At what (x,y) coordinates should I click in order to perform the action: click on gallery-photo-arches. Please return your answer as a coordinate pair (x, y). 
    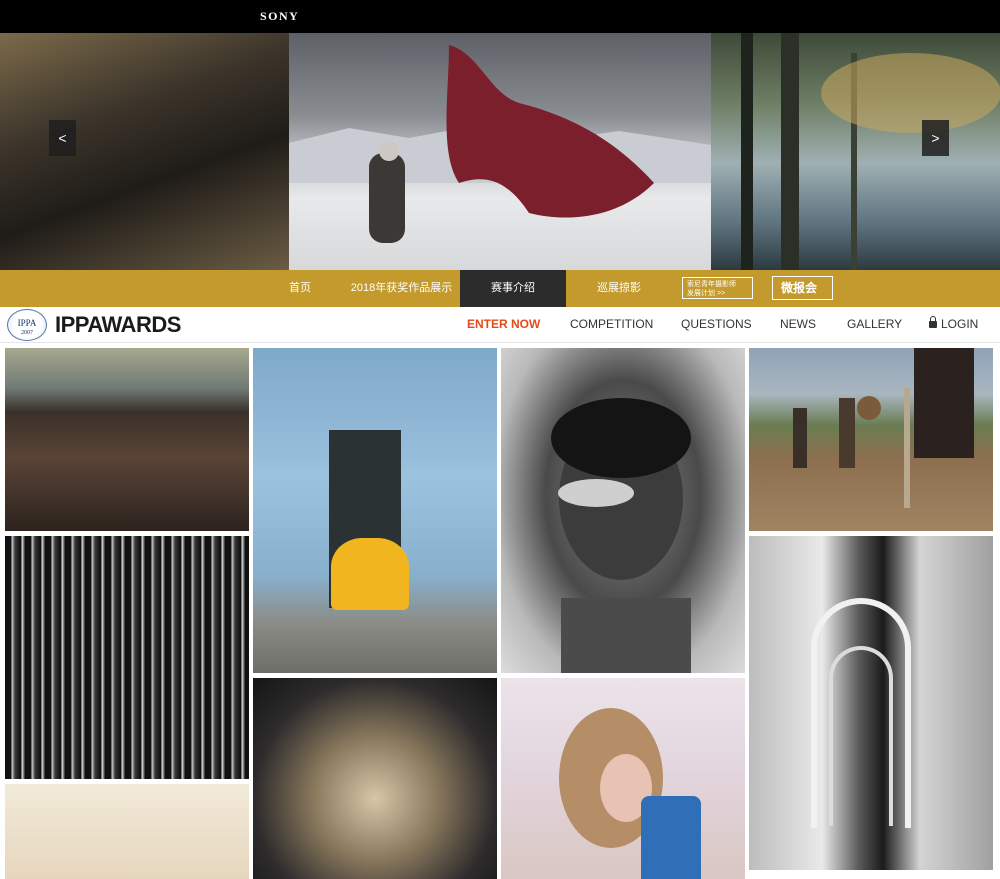
    Looking at the image, I should click on (871, 703).